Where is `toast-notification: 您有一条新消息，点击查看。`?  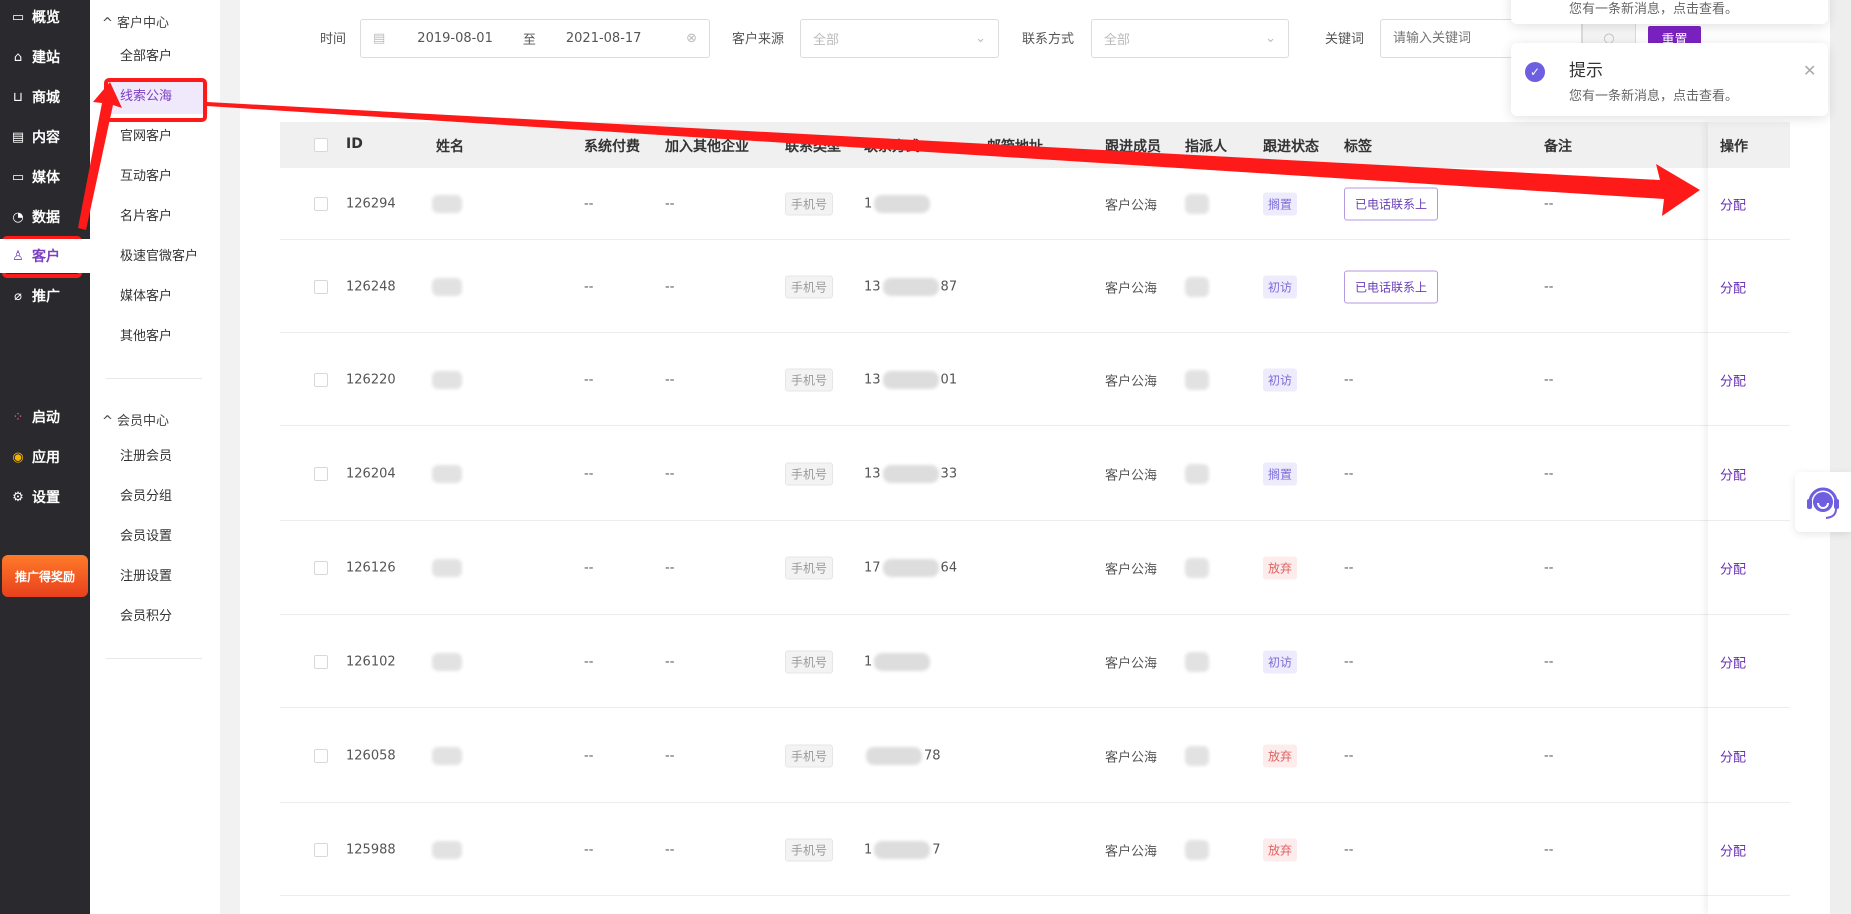 toast-notification: 您有一条新消息，点击查看。 is located at coordinates (1669, 12).